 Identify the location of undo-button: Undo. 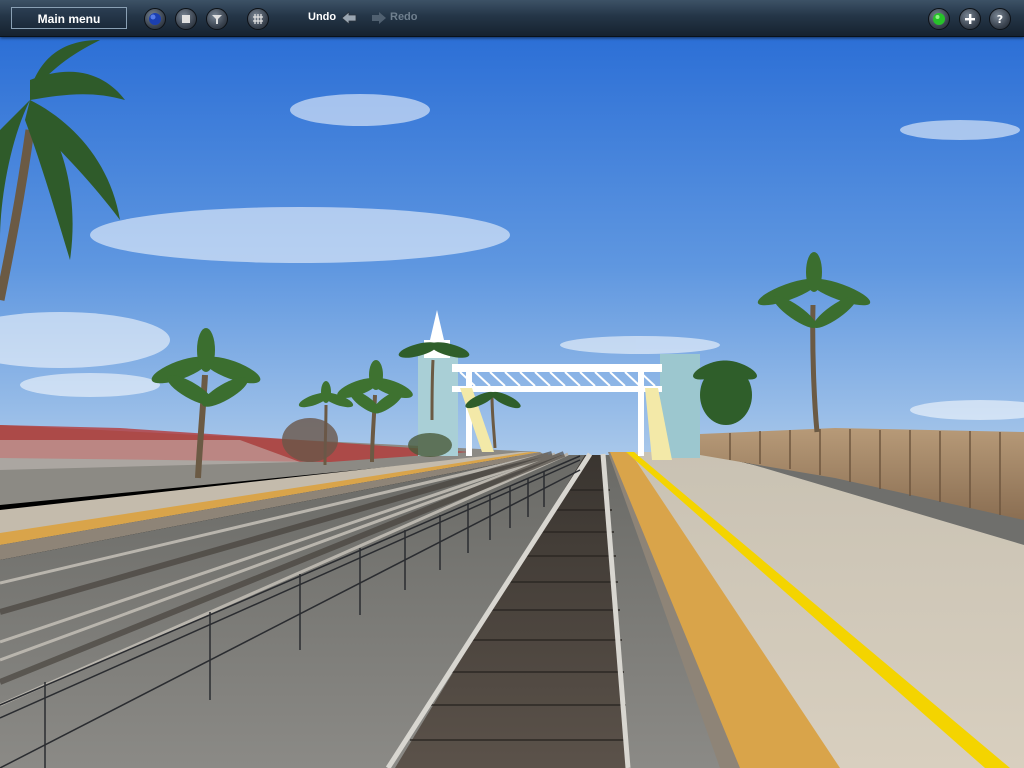
(322, 17).